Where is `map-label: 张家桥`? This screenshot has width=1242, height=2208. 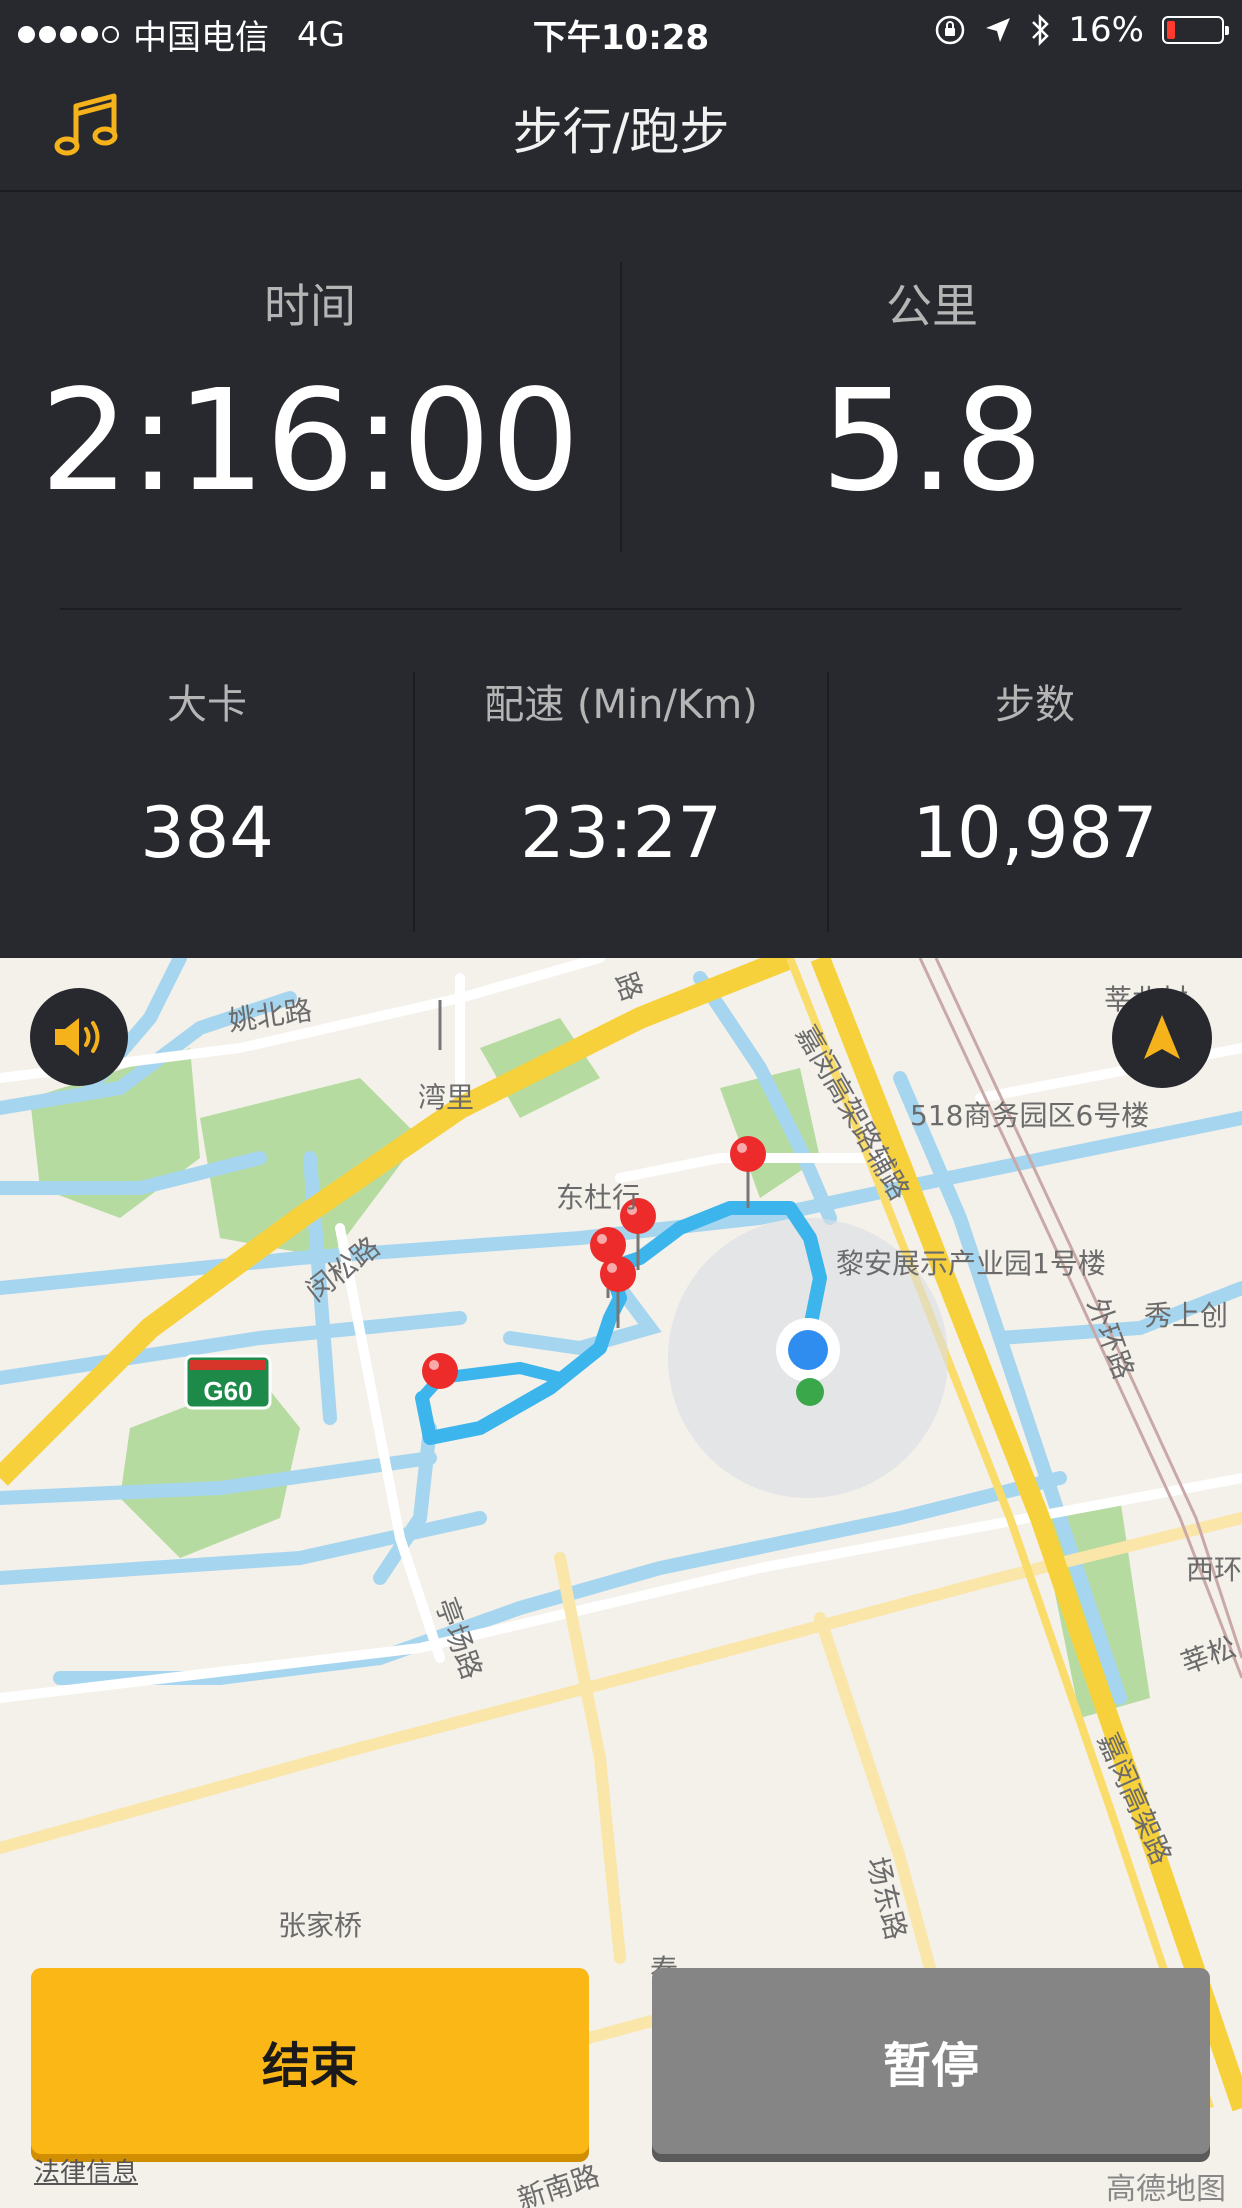
map-label: 张家桥 is located at coordinates (320, 1925).